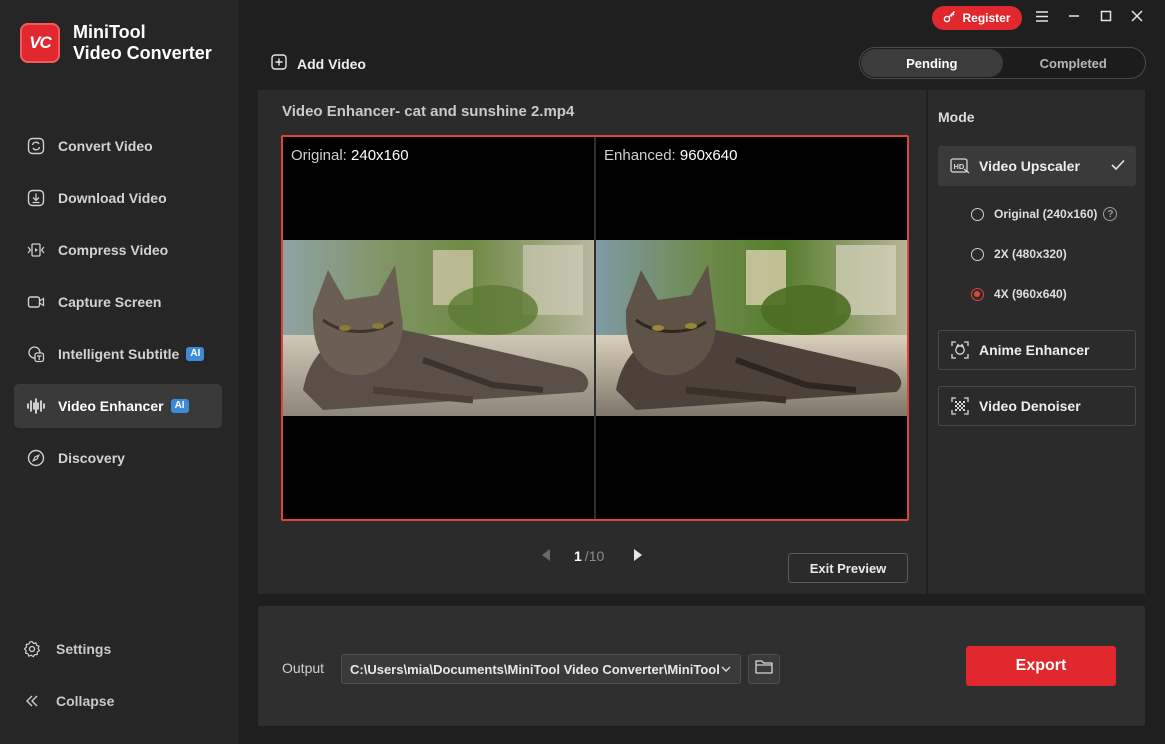 Image resolution: width=1165 pixels, height=744 pixels. What do you see at coordinates (932, 63) in the screenshot?
I see `tab-pending: Pending` at bounding box center [932, 63].